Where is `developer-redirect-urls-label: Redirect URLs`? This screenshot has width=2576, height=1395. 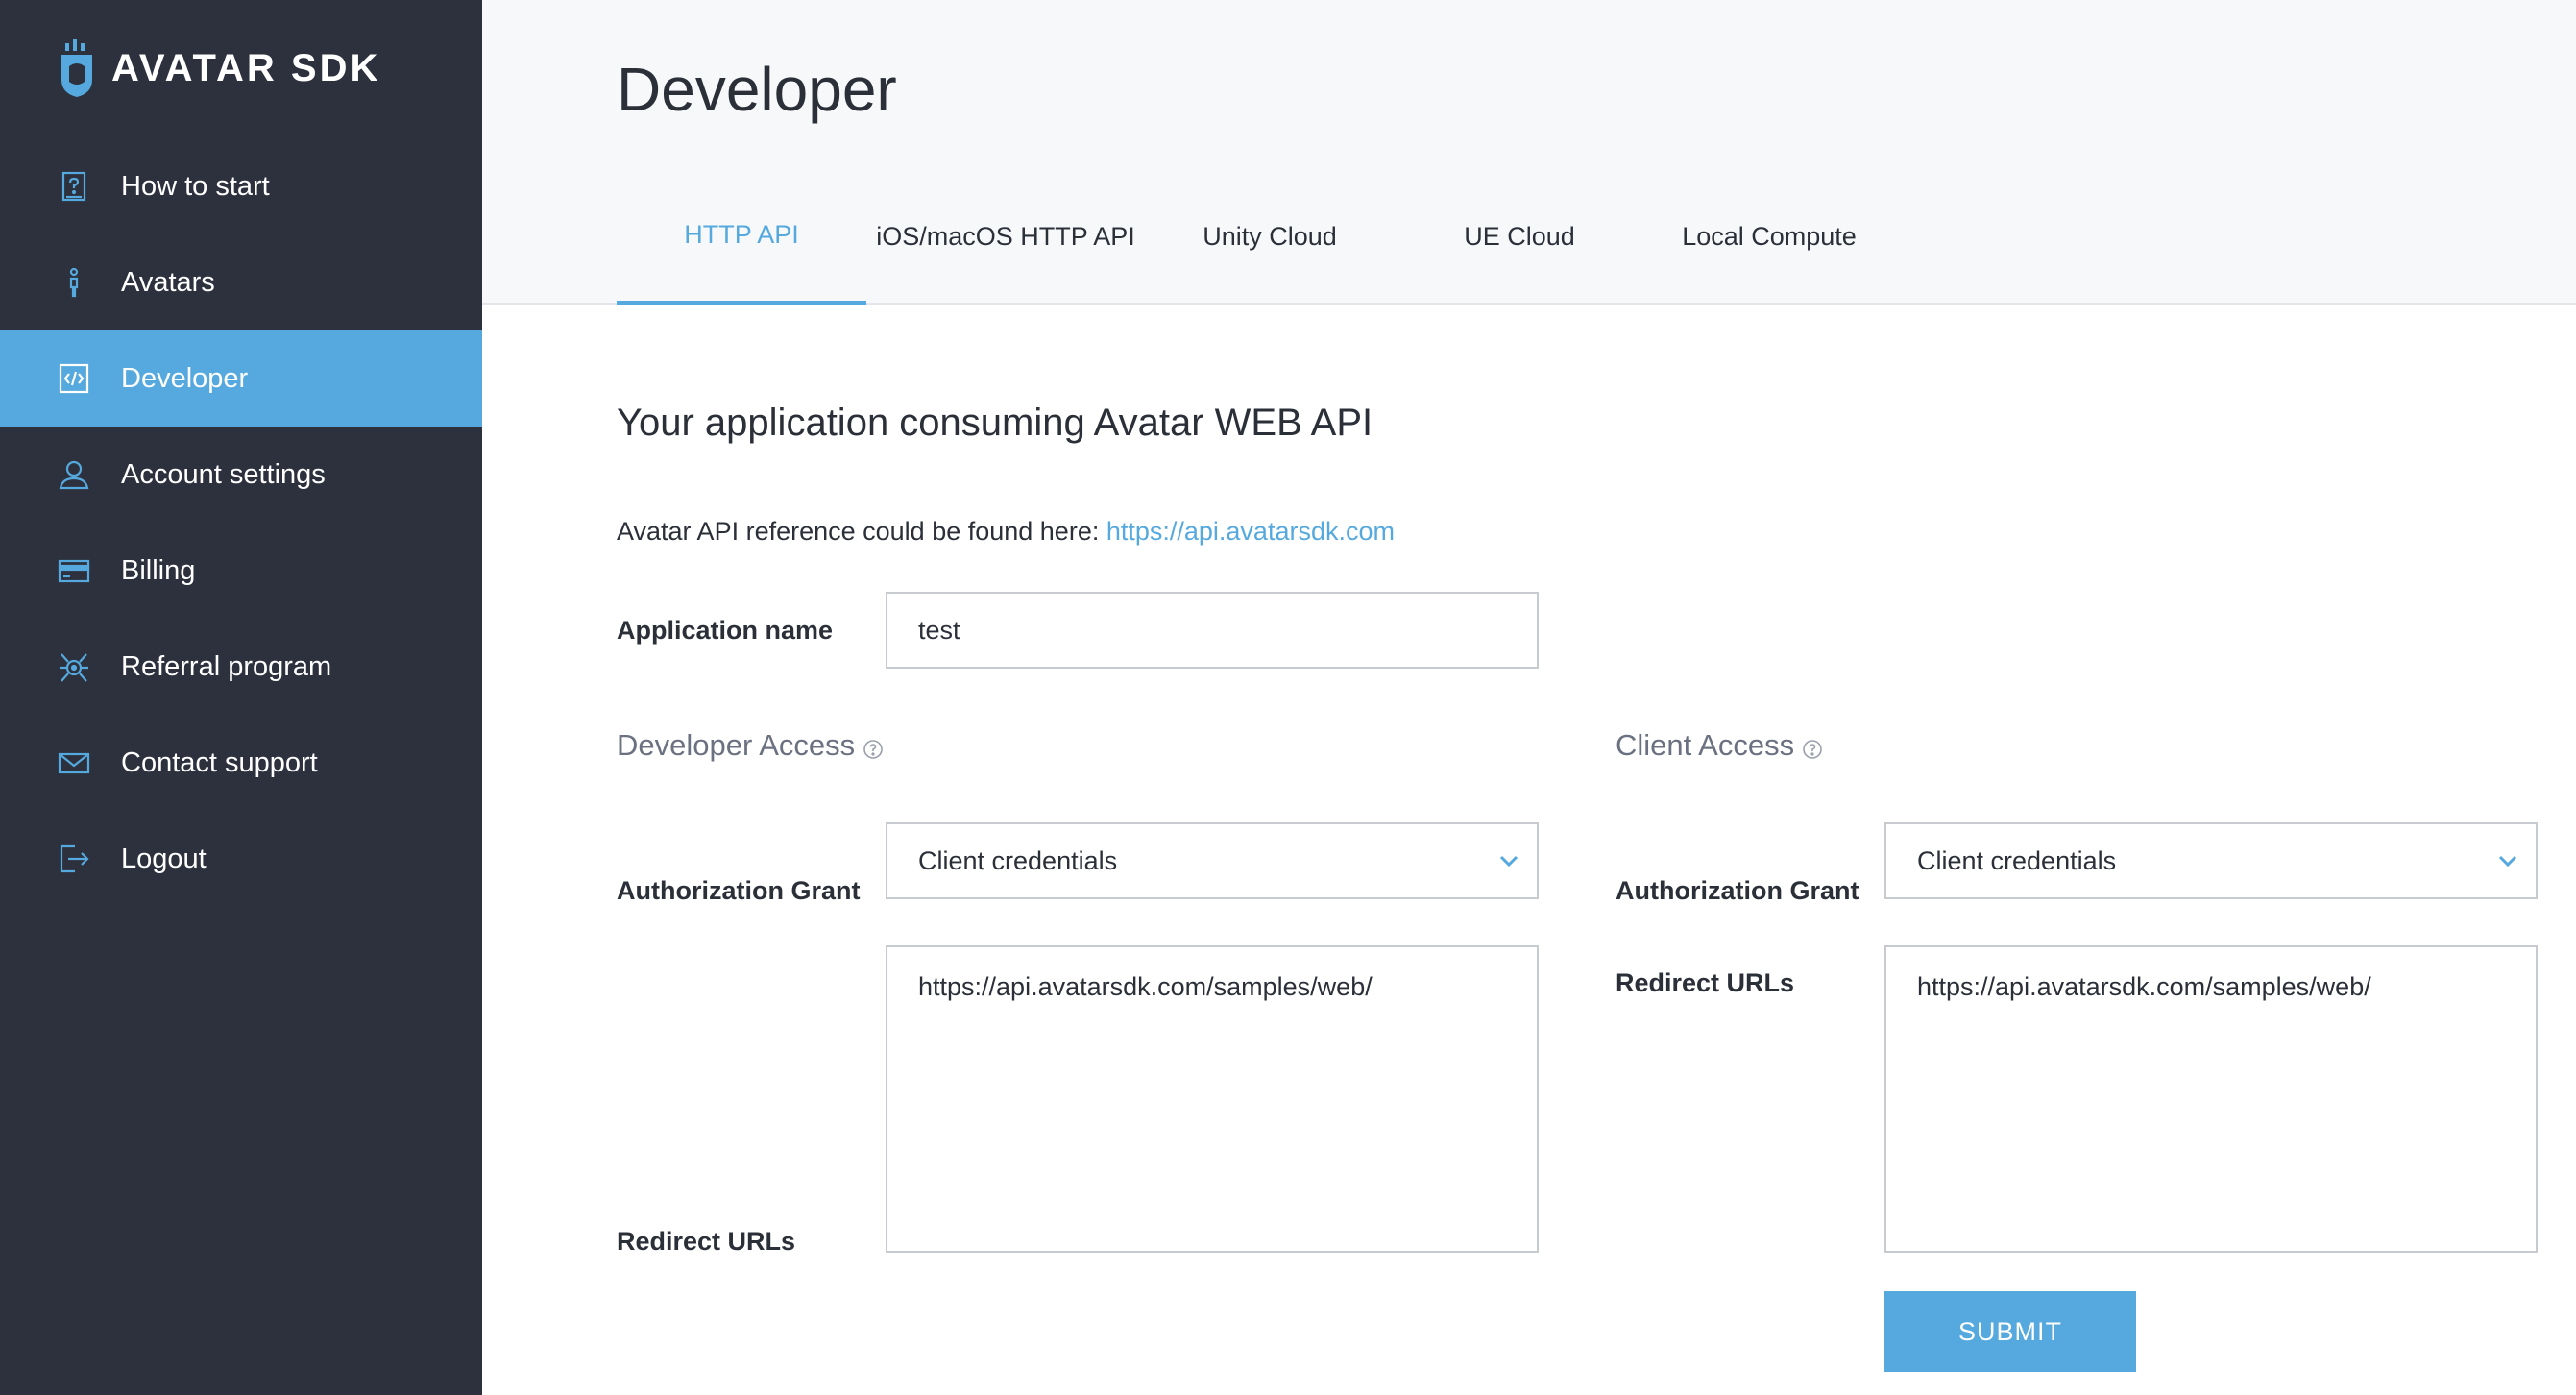 developer-redirect-urls-label: Redirect URLs is located at coordinates (707, 1241).